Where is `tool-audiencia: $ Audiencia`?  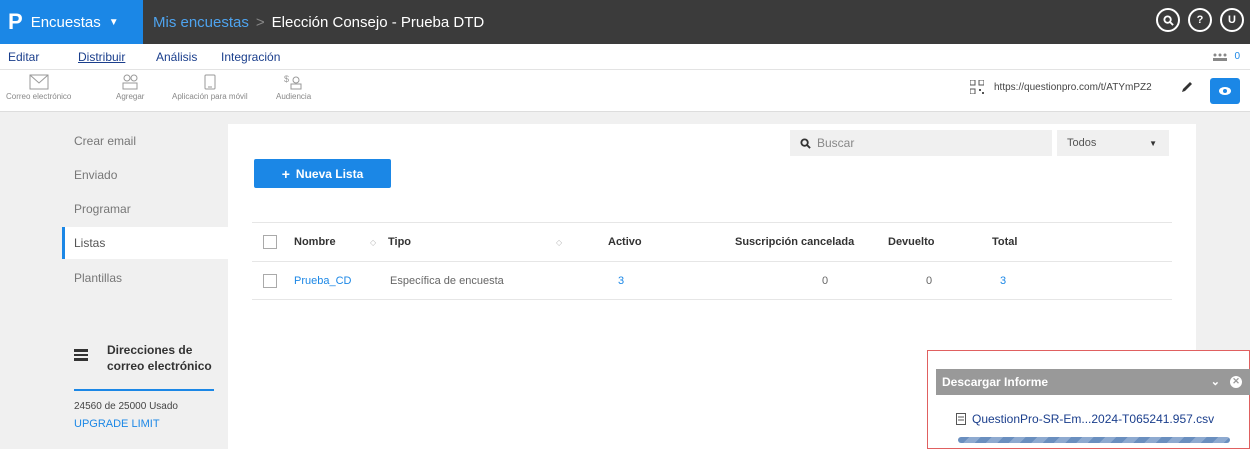 tool-audiencia: $ Audiencia is located at coordinates (293, 87).